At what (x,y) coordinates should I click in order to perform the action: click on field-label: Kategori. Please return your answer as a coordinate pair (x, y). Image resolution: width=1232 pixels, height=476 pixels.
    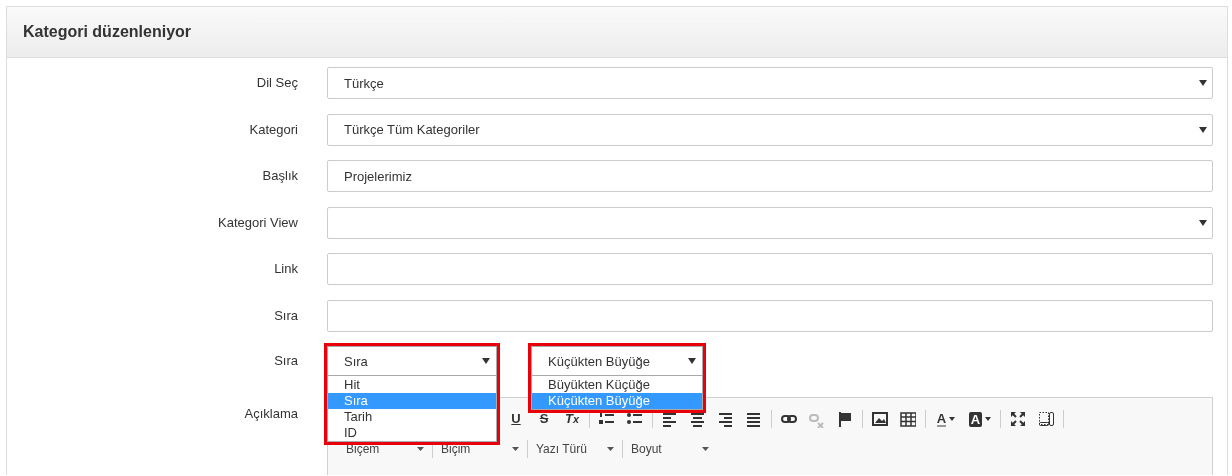
    Looking at the image, I should click on (273, 129).